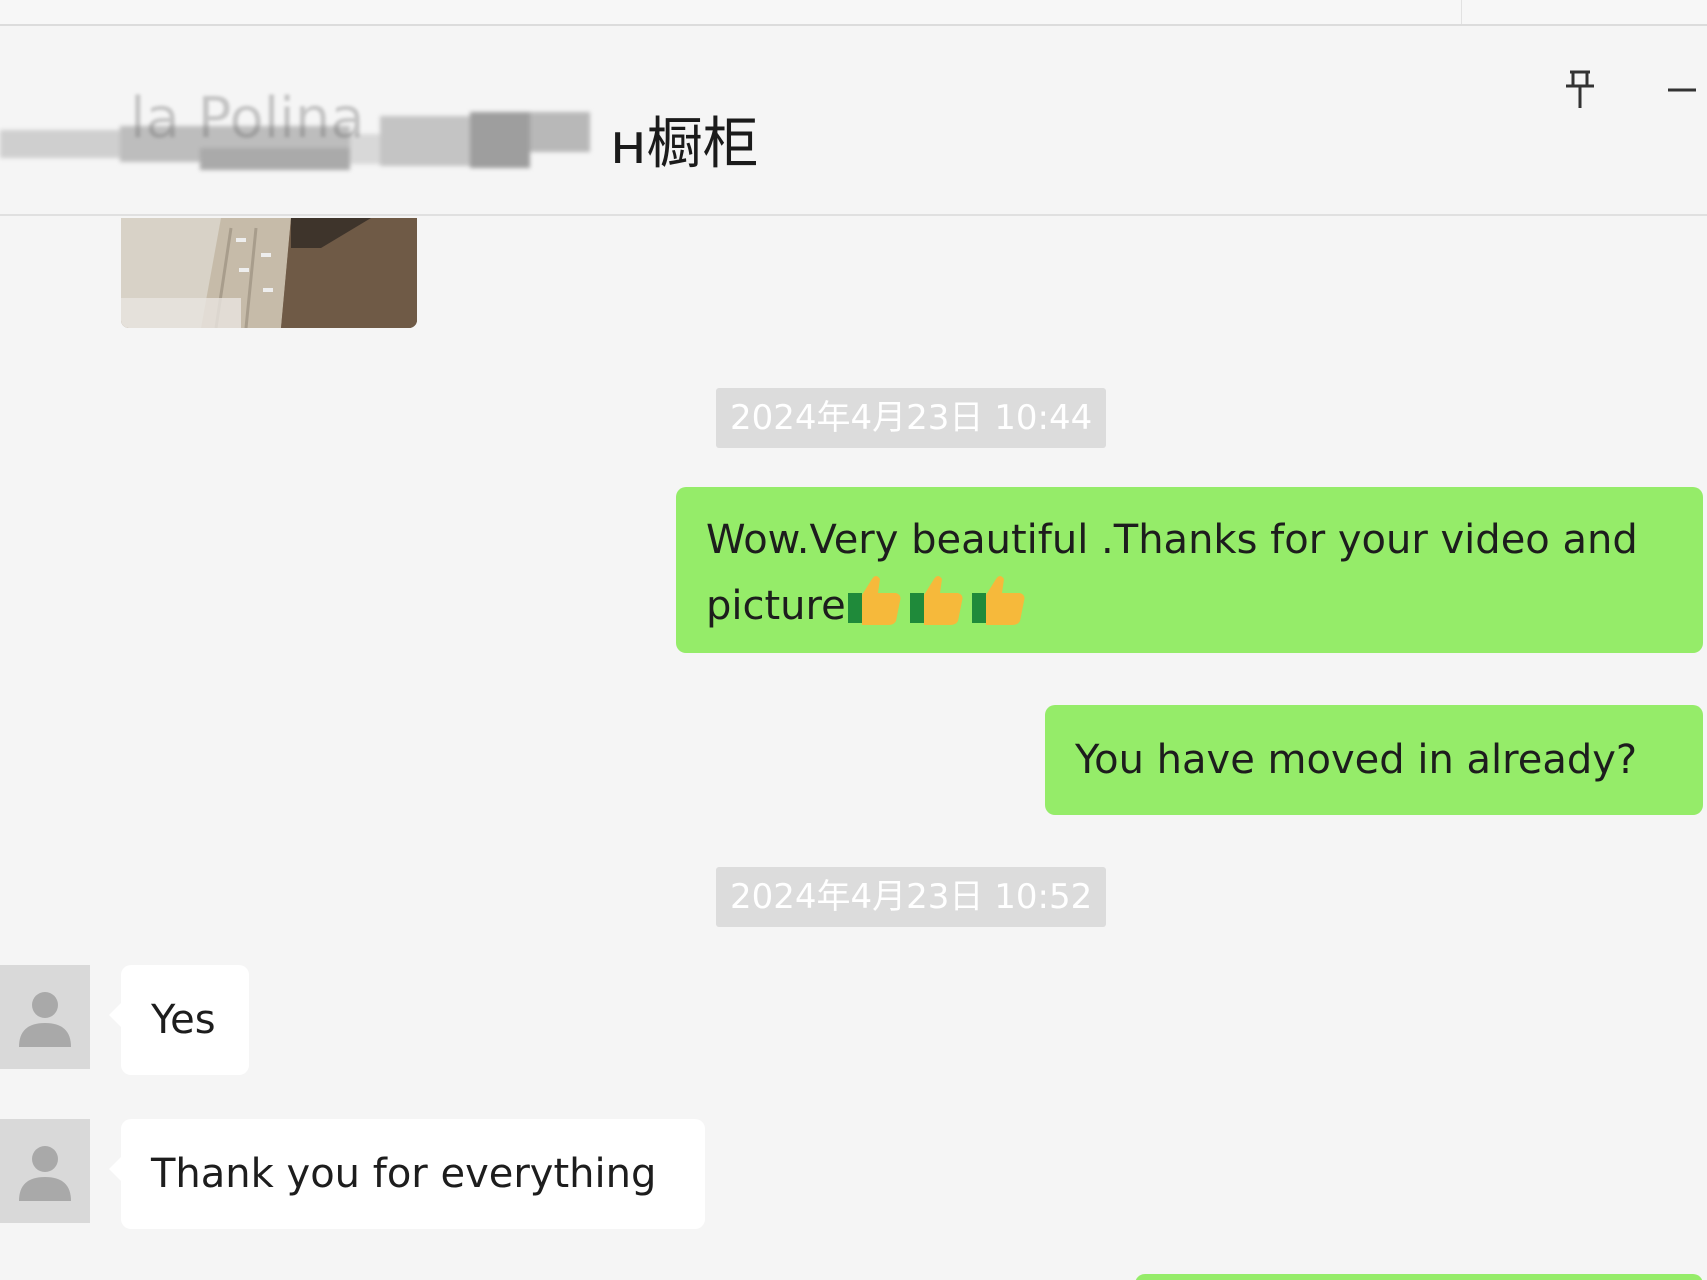  I want to click on minimize-button, so click(1682, 90).